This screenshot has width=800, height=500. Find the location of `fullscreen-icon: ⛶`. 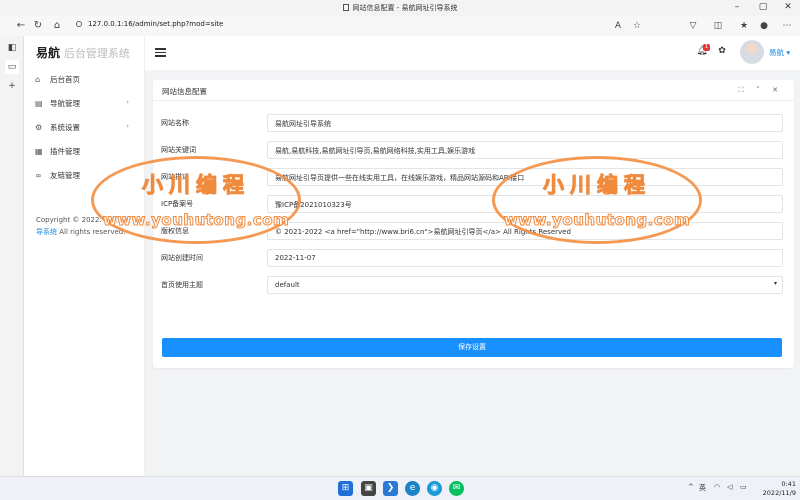

fullscreen-icon: ⛶ is located at coordinates (741, 90).